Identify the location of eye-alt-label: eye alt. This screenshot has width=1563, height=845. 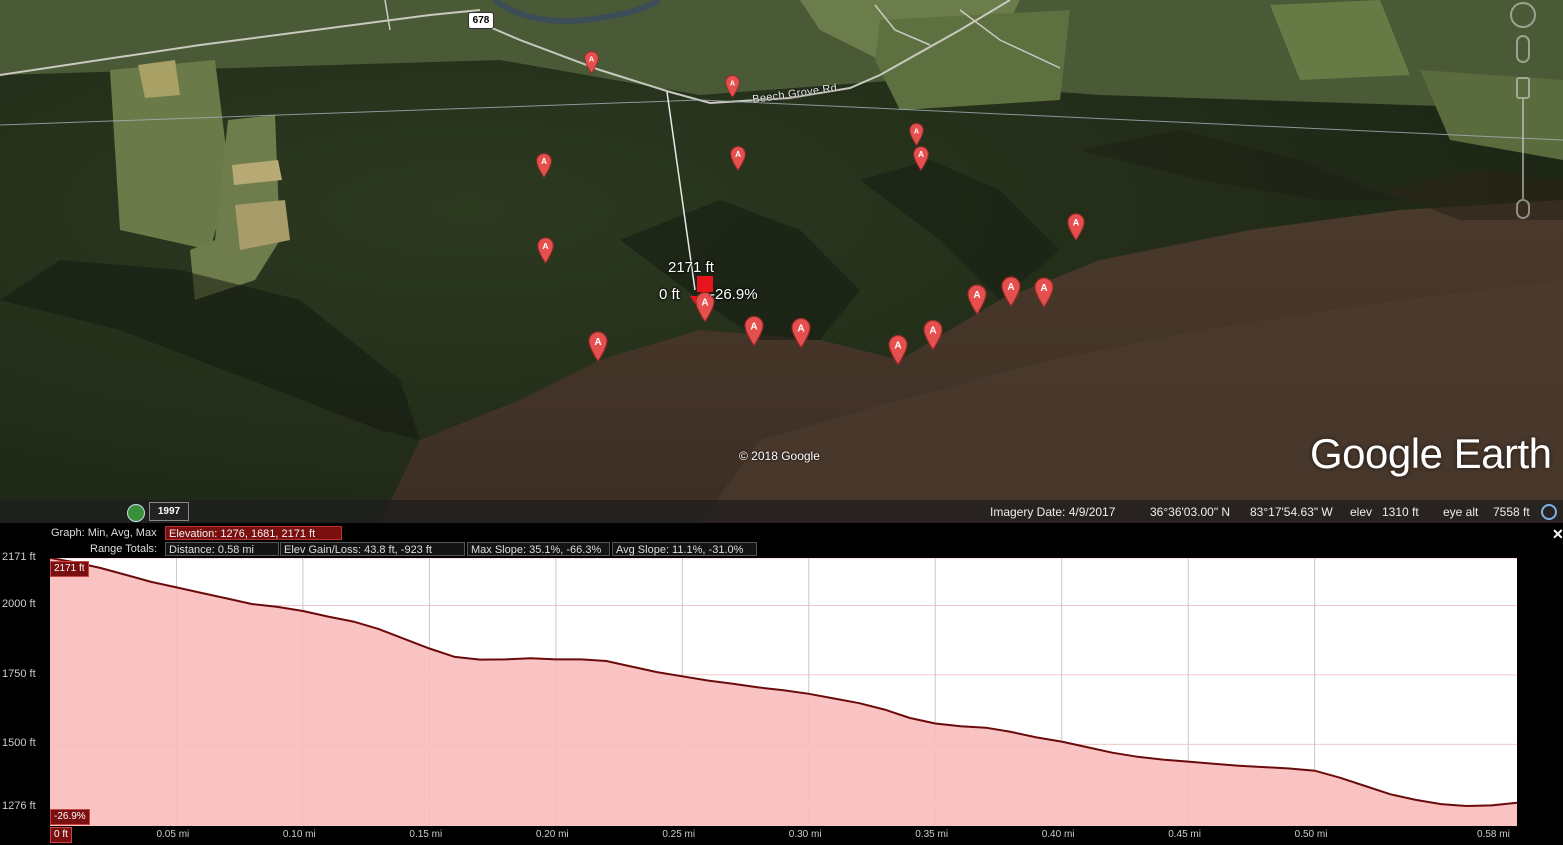
(1461, 512).